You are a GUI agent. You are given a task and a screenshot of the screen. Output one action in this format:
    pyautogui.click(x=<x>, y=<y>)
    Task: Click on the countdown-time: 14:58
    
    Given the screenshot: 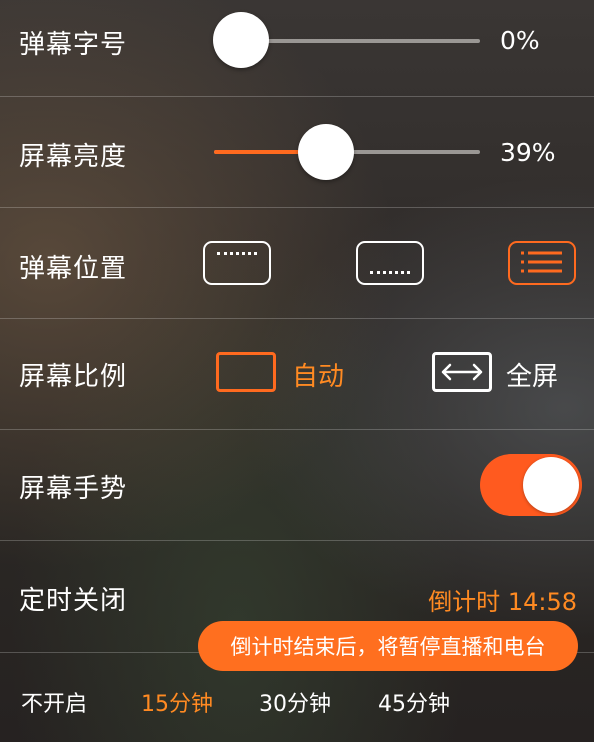 What is the action you would take?
    pyautogui.click(x=542, y=602)
    